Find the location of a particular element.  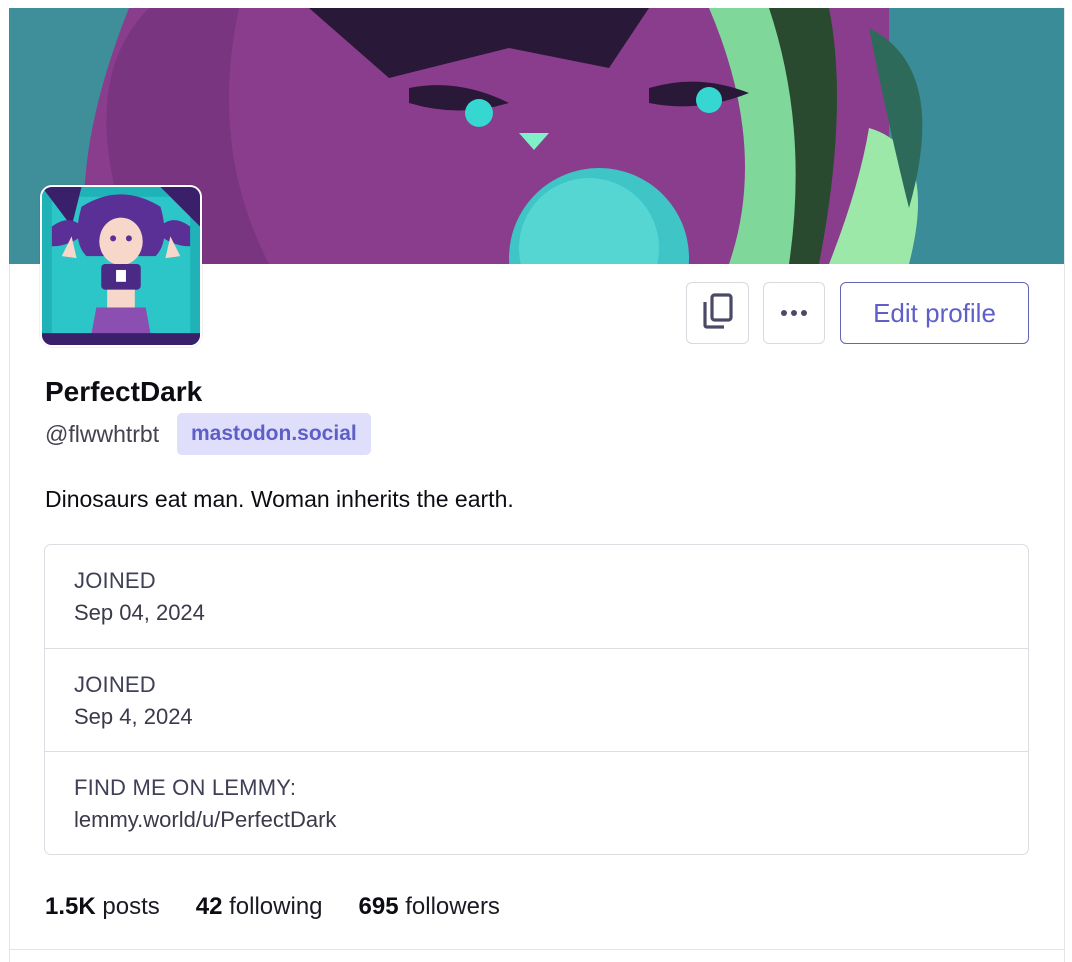

more-horizontal-icon is located at coordinates (794, 313).